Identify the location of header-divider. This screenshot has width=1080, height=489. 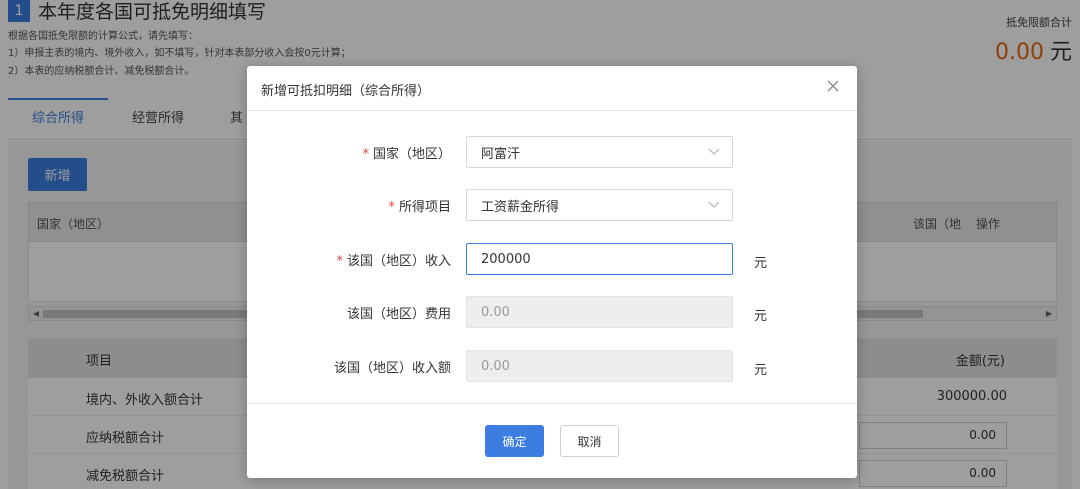
(552, 110).